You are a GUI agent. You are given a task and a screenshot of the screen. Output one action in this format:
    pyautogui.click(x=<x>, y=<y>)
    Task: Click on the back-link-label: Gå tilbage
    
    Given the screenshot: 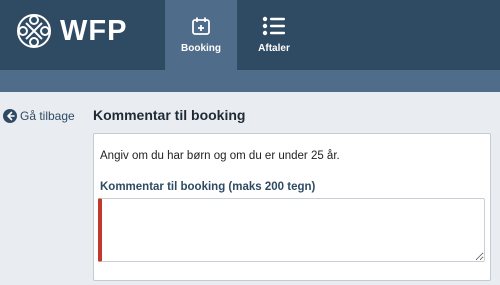 What is the action you would take?
    pyautogui.click(x=47, y=116)
    